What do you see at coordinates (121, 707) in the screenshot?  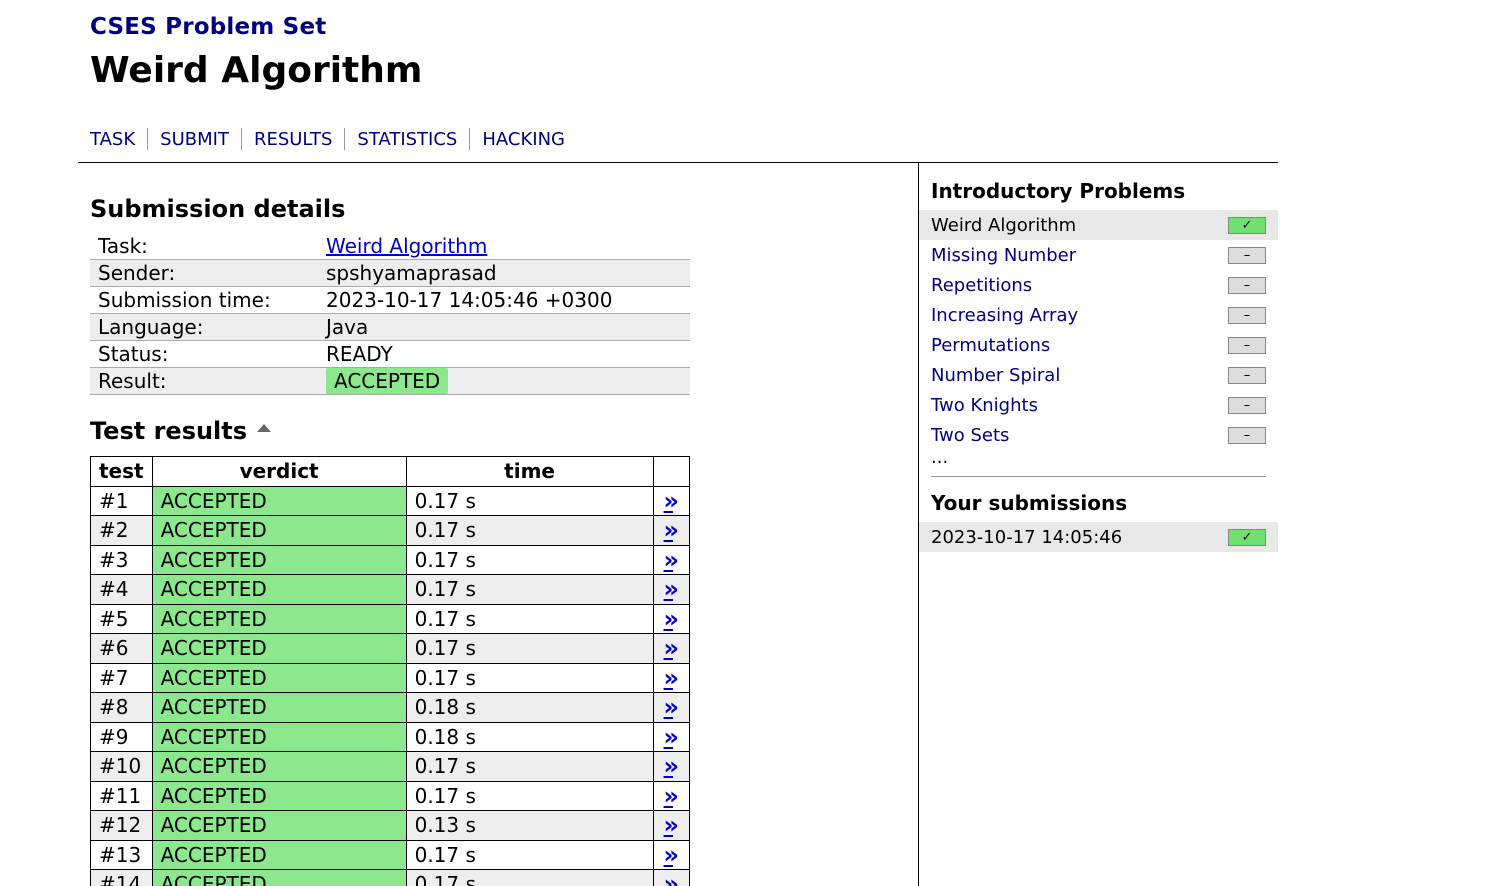 I see `test-id: #8` at bounding box center [121, 707].